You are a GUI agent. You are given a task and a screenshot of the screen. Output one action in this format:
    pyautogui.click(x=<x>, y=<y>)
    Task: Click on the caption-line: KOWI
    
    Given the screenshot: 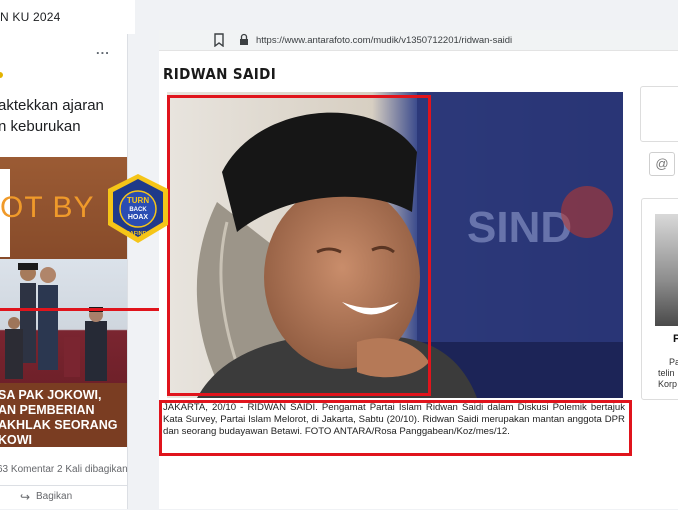 What is the action you would take?
    pyautogui.click(x=16, y=440)
    